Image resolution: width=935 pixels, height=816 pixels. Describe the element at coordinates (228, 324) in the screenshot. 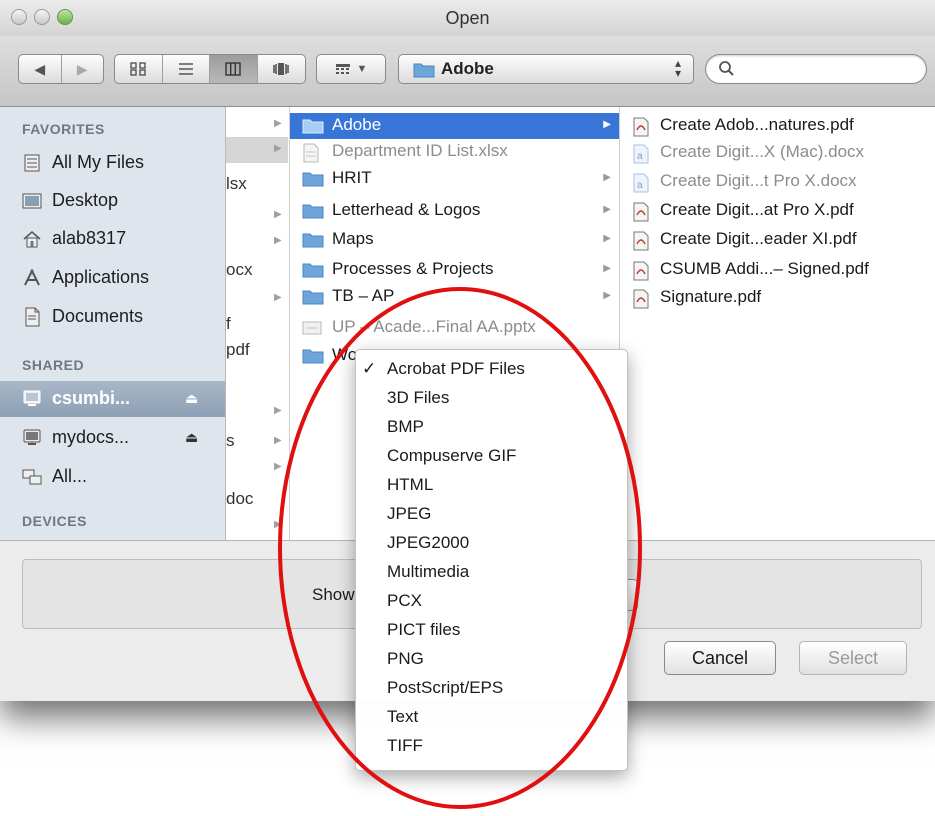

I see `list-item-fragment: f` at that location.